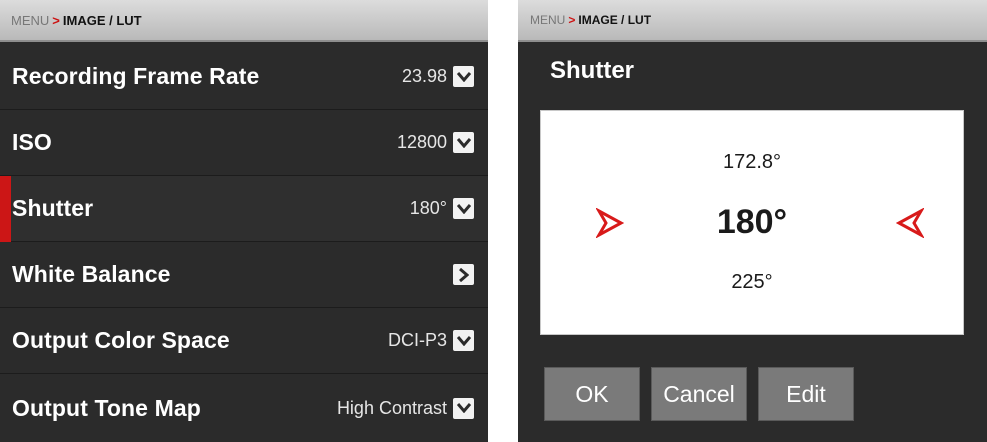  I want to click on dialog-title: Shutter, so click(592, 70).